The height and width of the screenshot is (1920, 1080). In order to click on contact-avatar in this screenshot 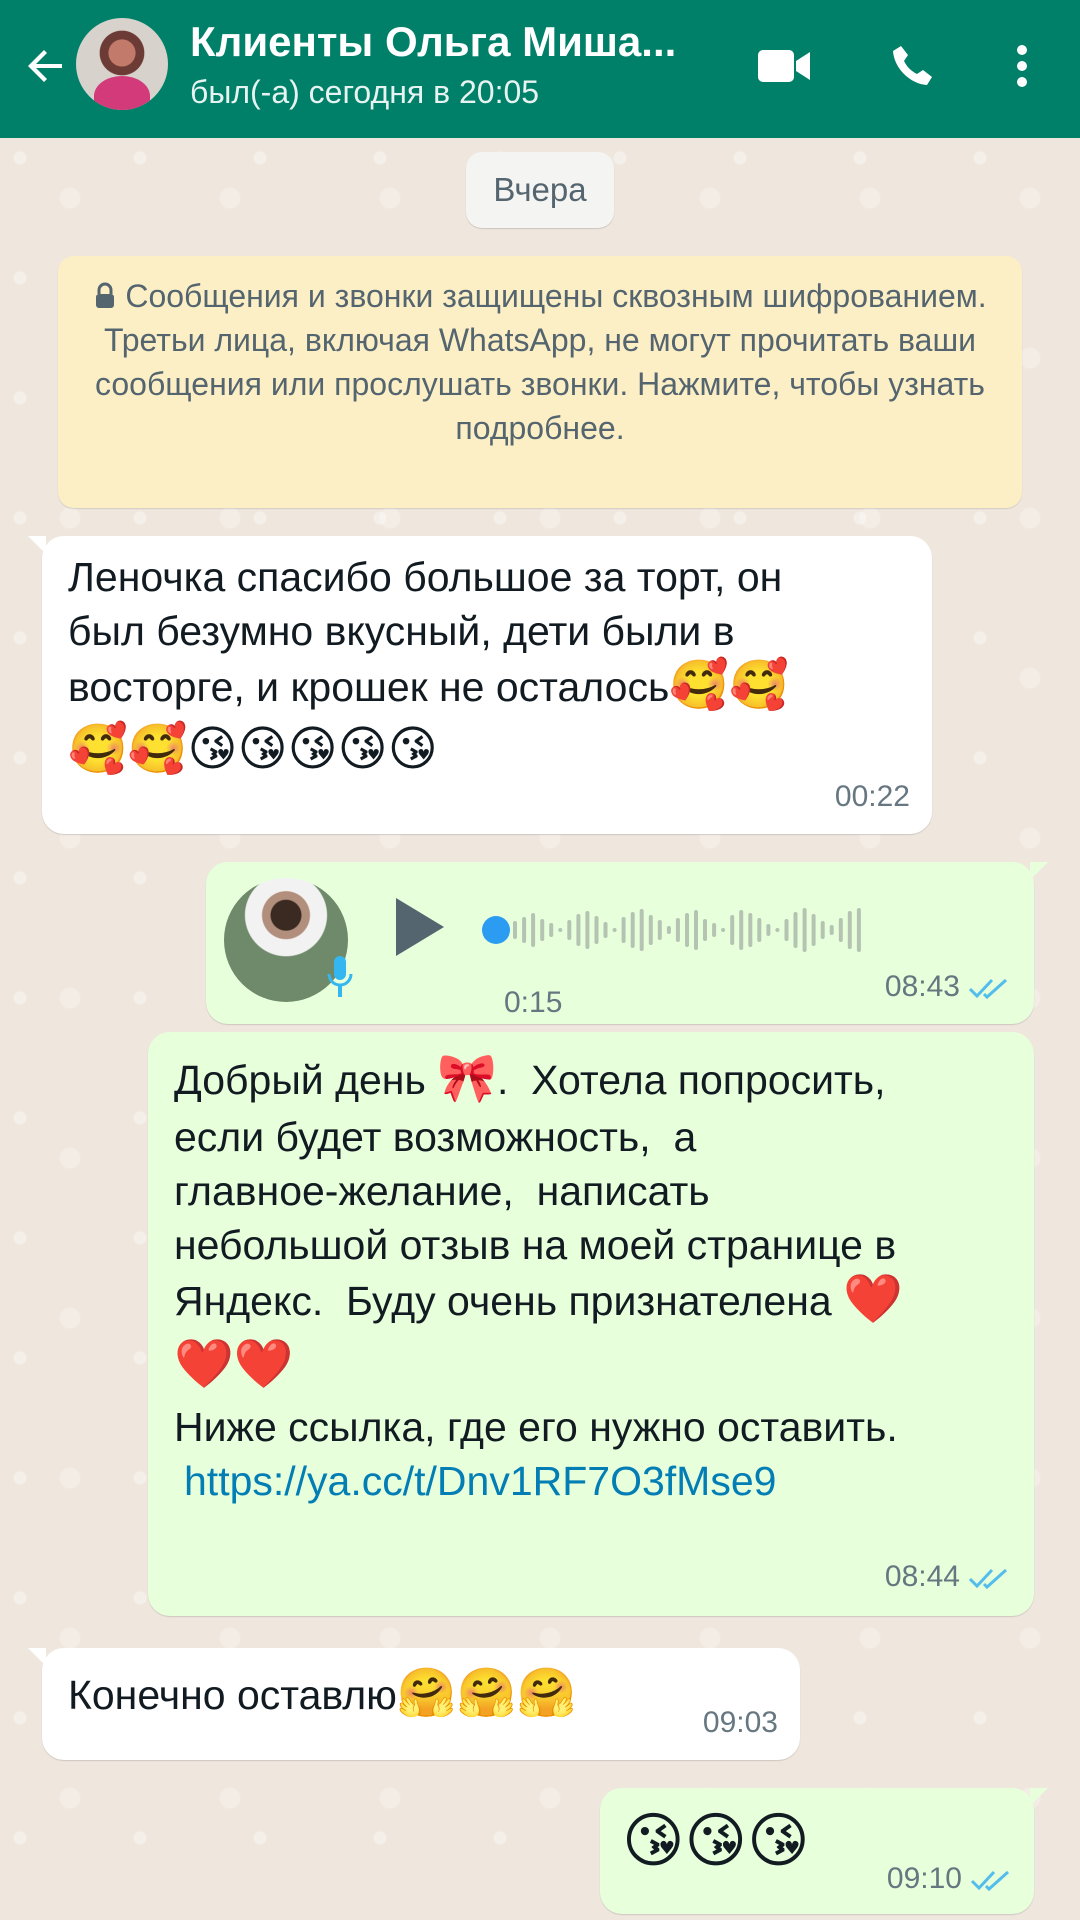, I will do `click(122, 64)`.